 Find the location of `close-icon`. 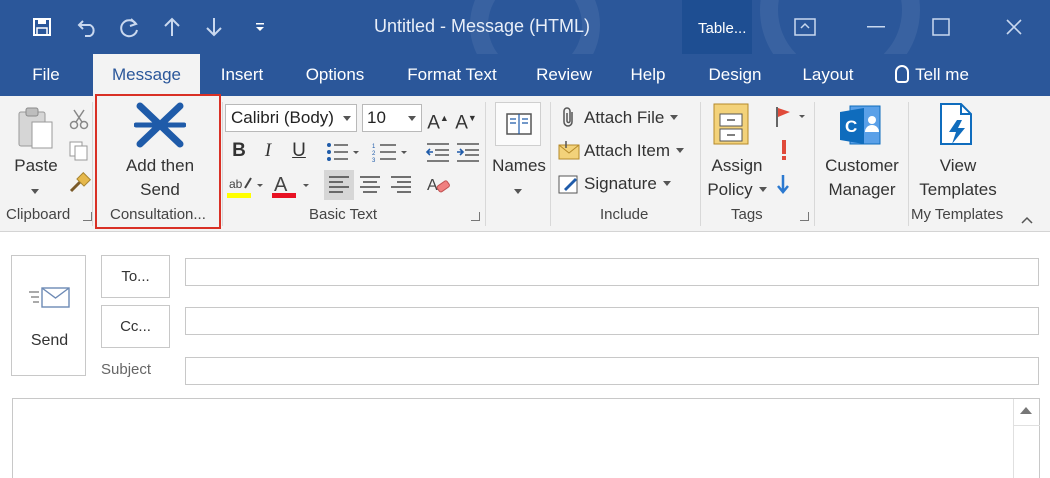

close-icon is located at coordinates (1014, 27).